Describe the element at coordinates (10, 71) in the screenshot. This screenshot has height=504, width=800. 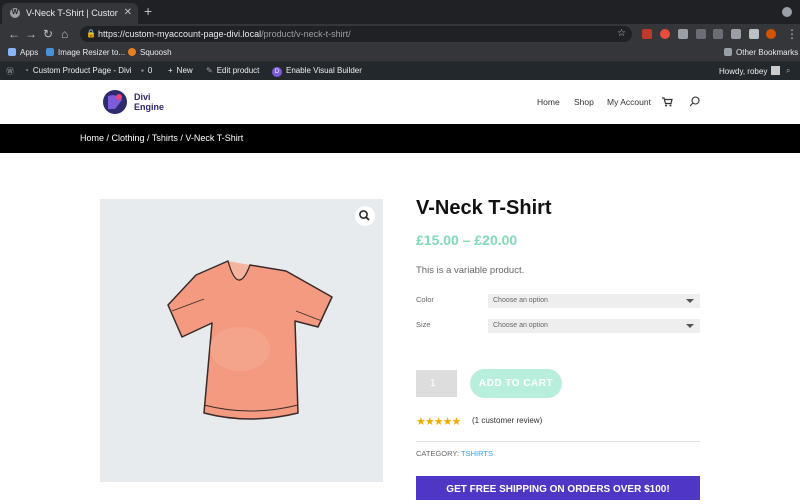
I see `wp-logo-icon: Ⓦ` at that location.